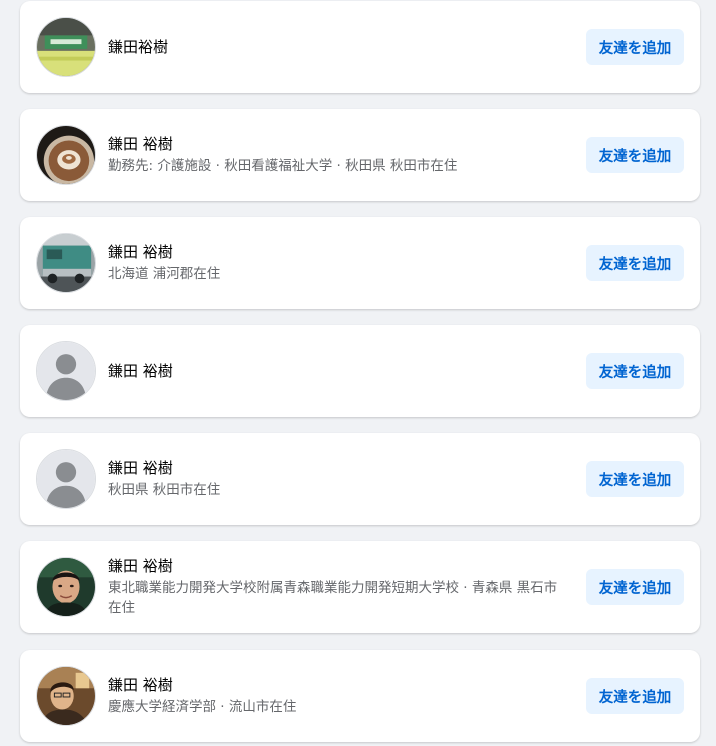 This screenshot has height=746, width=716. I want to click on person-details: 慶應大学経済学部 · 流山市在住, so click(202, 707).